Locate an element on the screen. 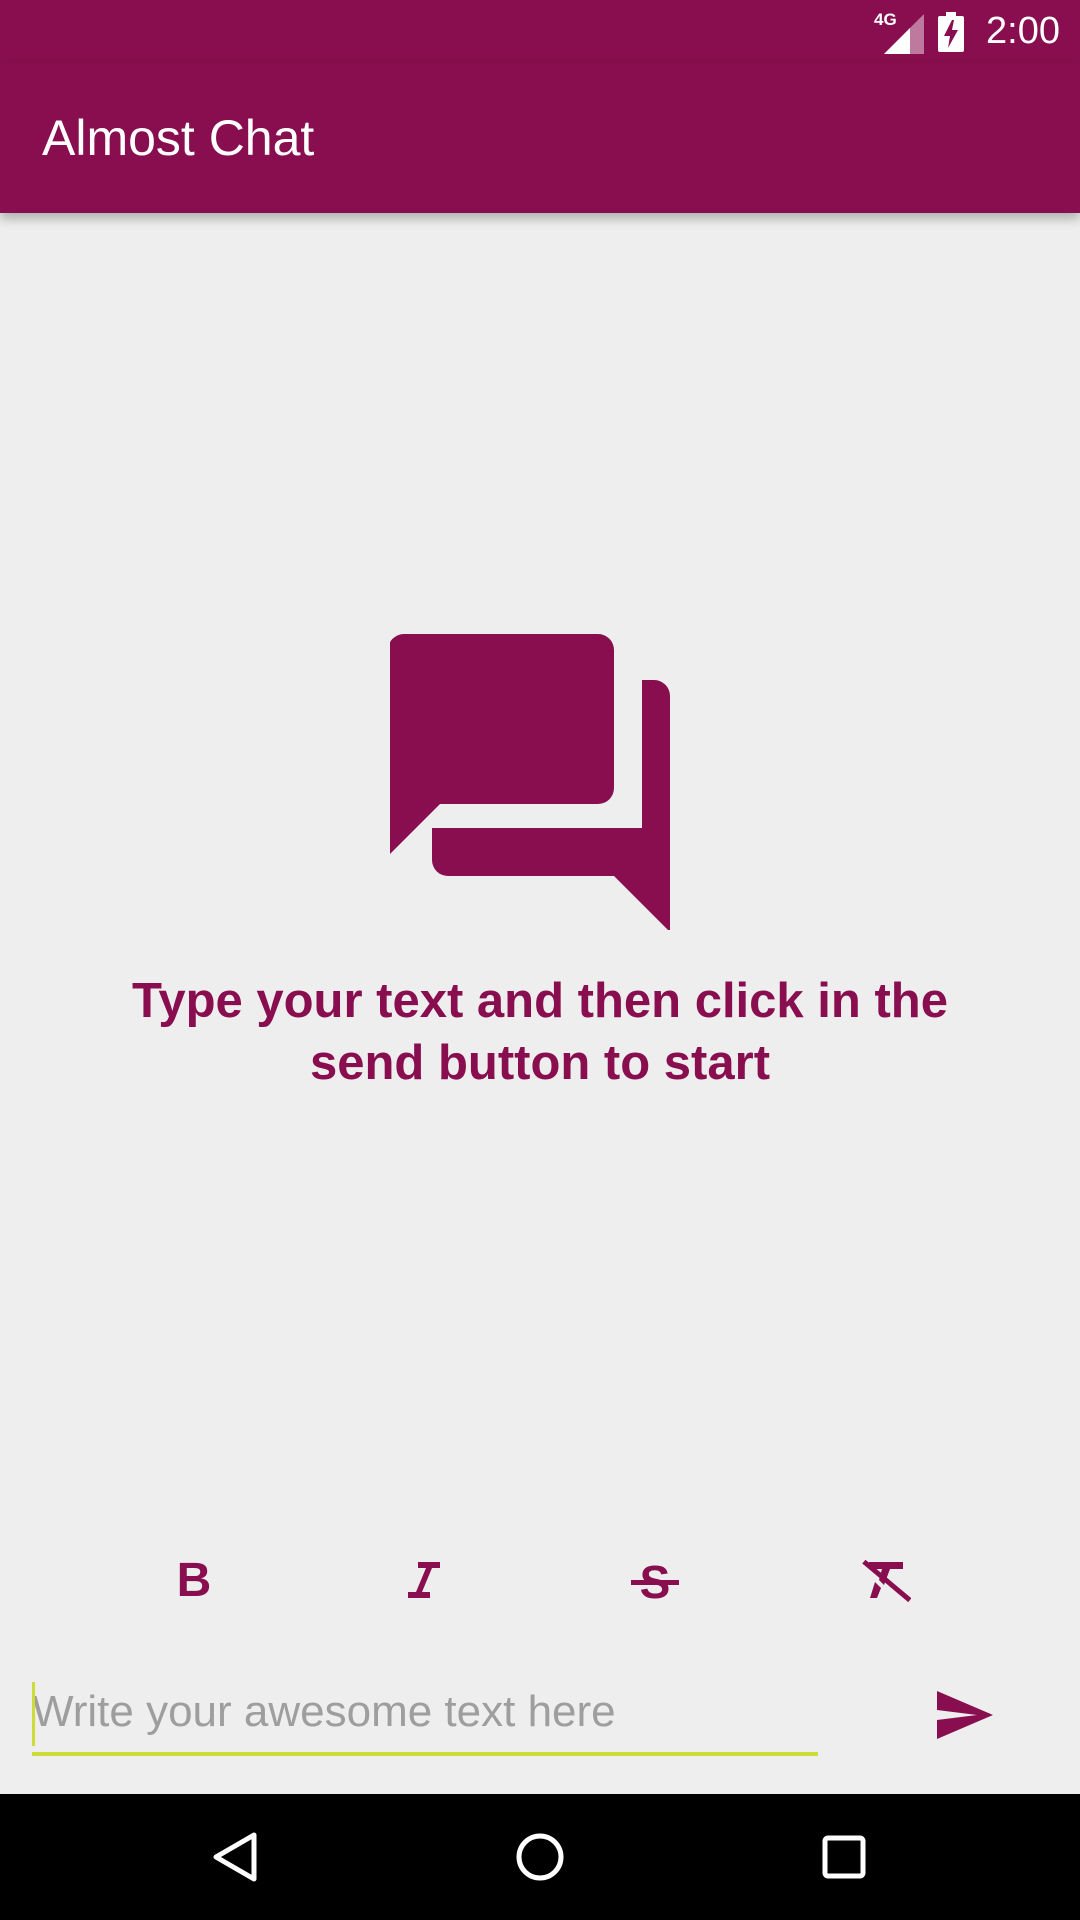 The width and height of the screenshot is (1080, 1920). home-icon is located at coordinates (540, 1857).